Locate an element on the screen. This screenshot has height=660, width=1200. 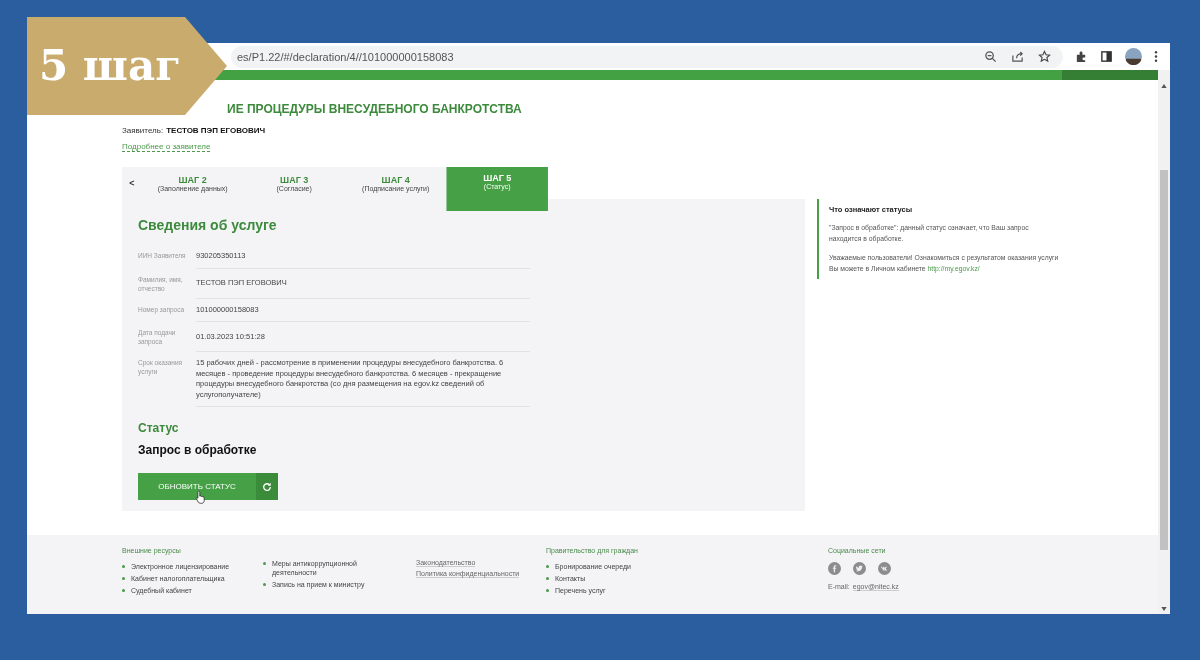
scroll-thumb is located at coordinates (1164, 360).